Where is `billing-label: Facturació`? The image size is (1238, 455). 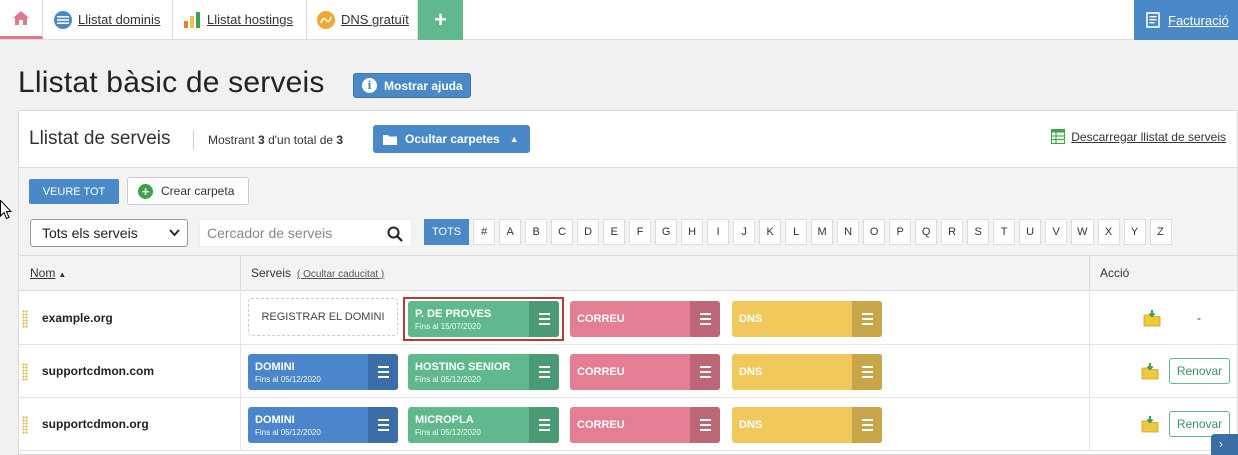 billing-label: Facturació is located at coordinates (1198, 20).